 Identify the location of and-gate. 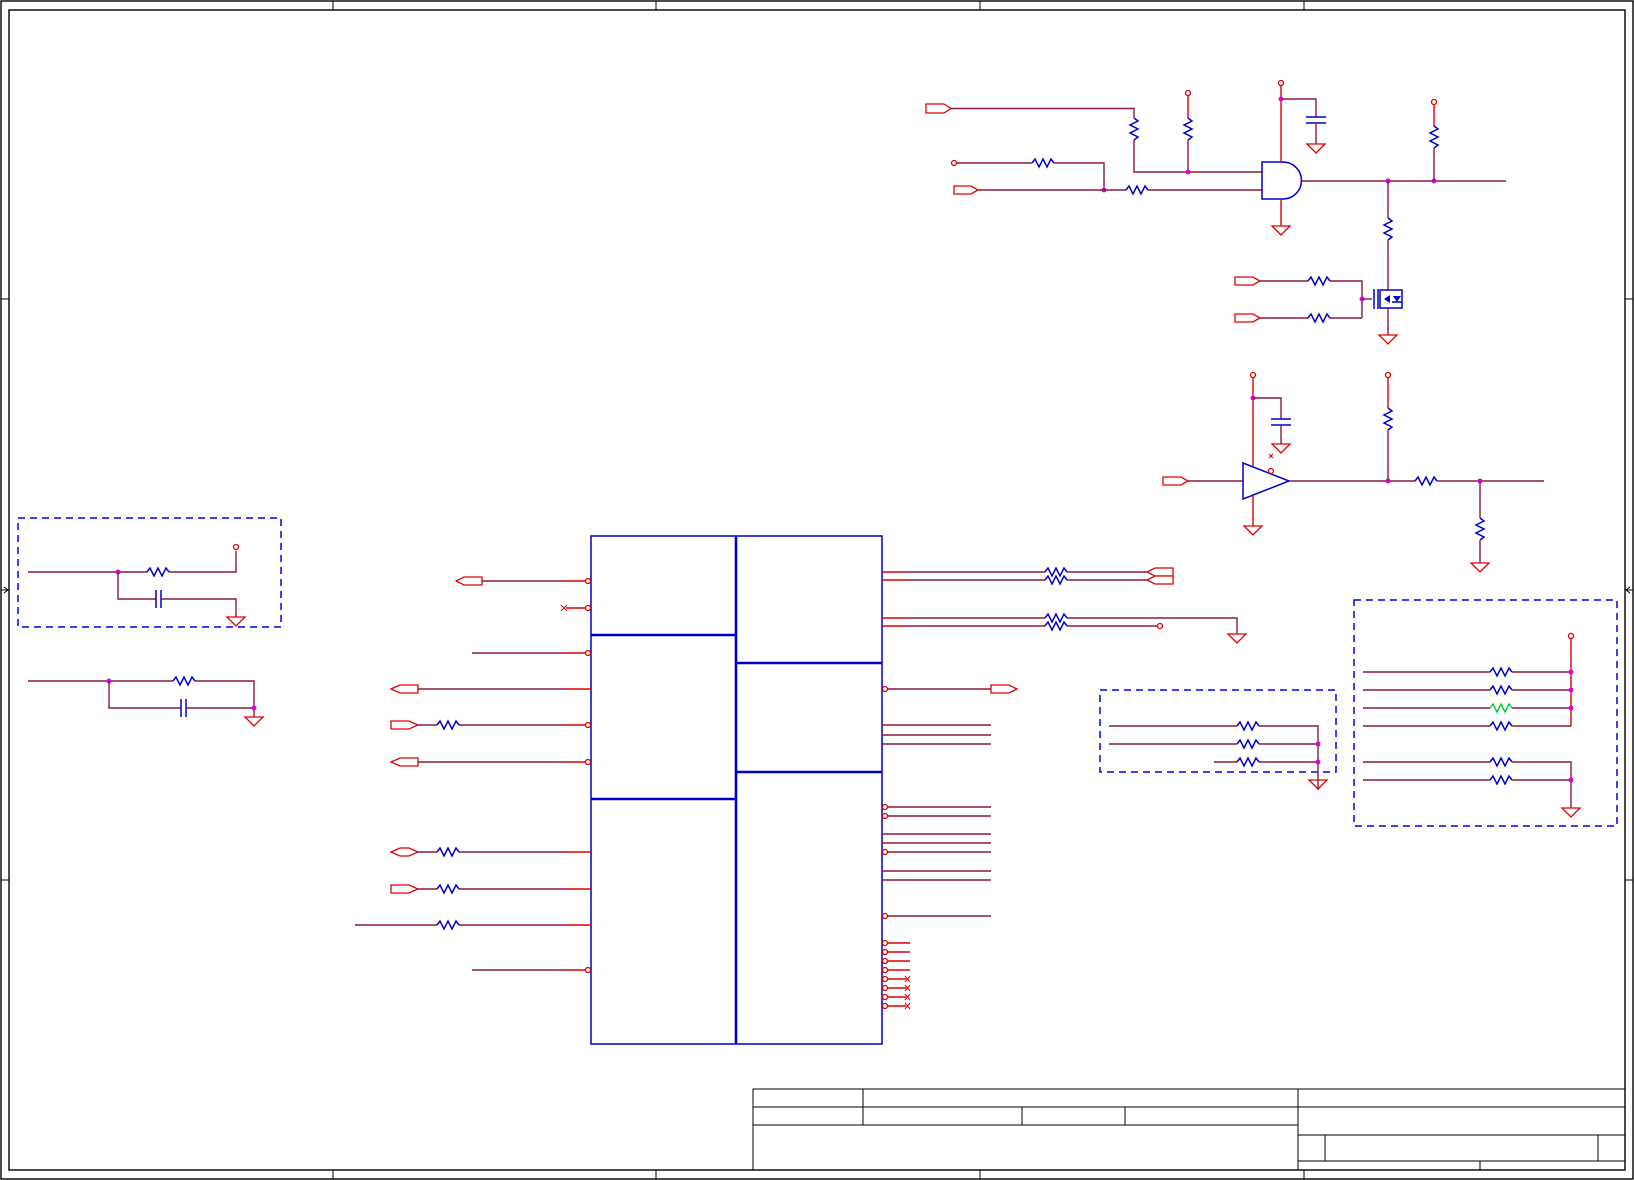
(1282, 180).